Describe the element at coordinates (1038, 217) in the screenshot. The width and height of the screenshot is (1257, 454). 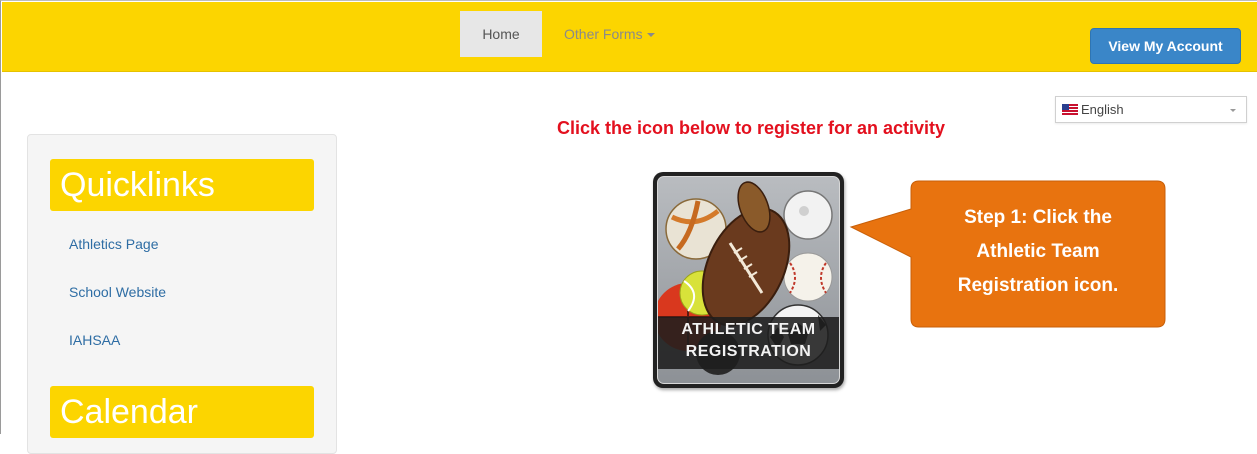
I see `callout-line1: Step 1: Click the` at that location.